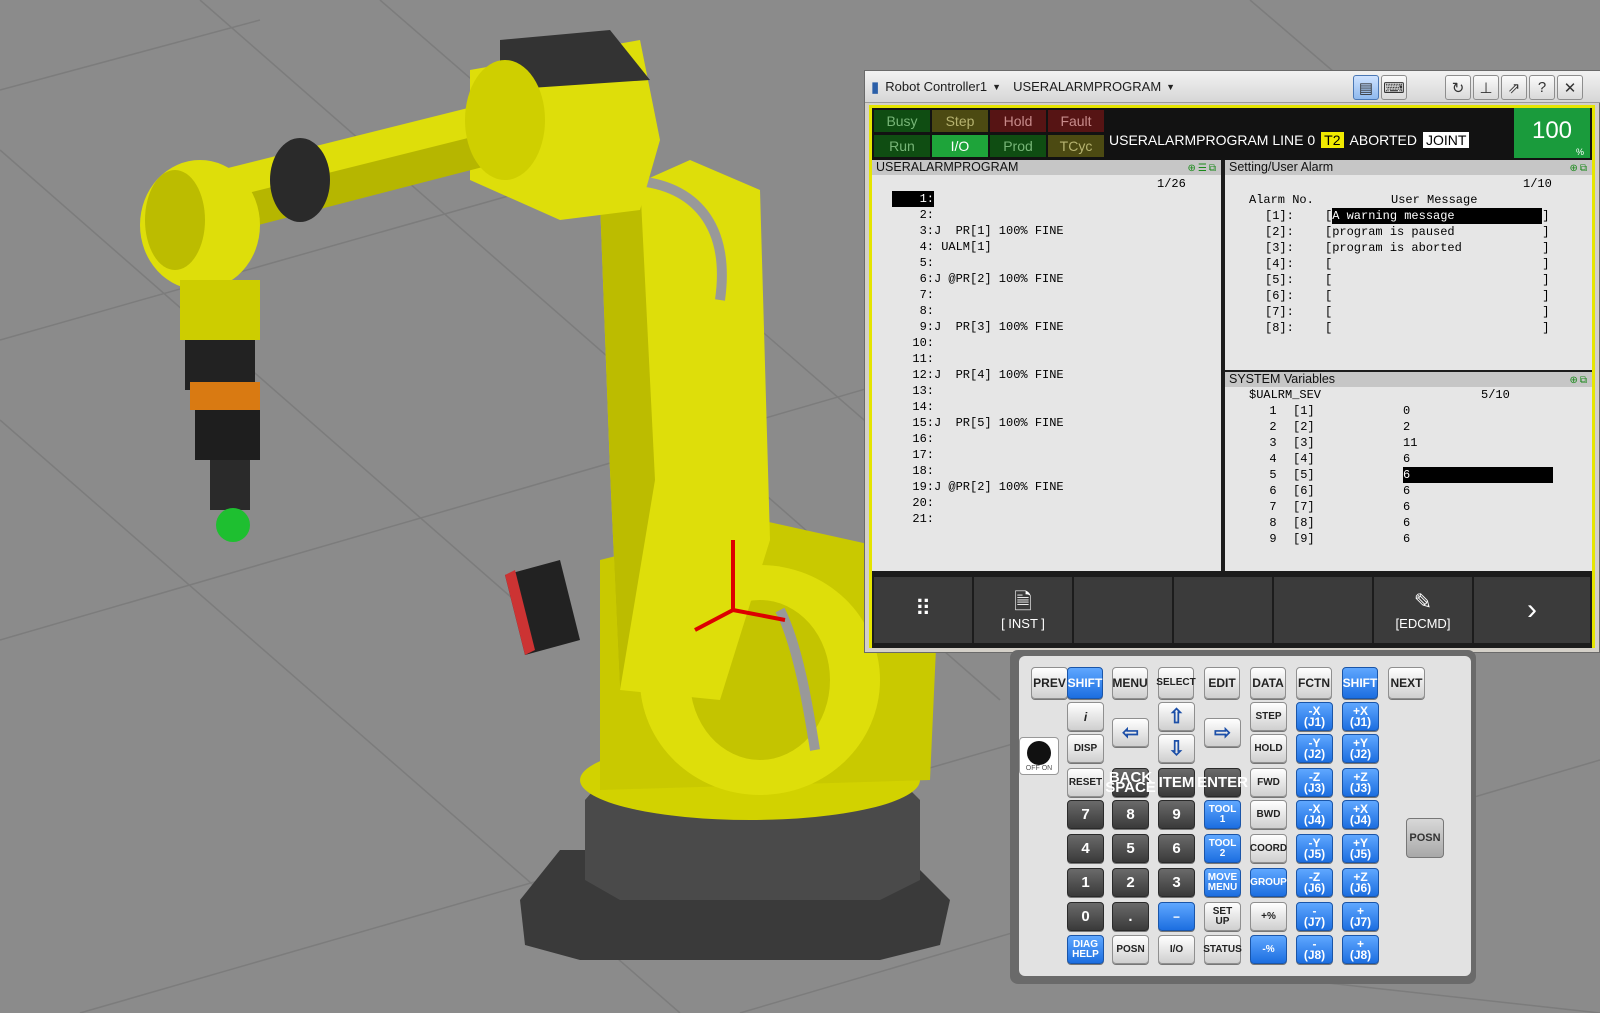 This screenshot has height=1013, width=1600. Describe the element at coordinates (1579, 380) in the screenshot. I see `pane-zoom-icon: ⊕⧉` at that location.